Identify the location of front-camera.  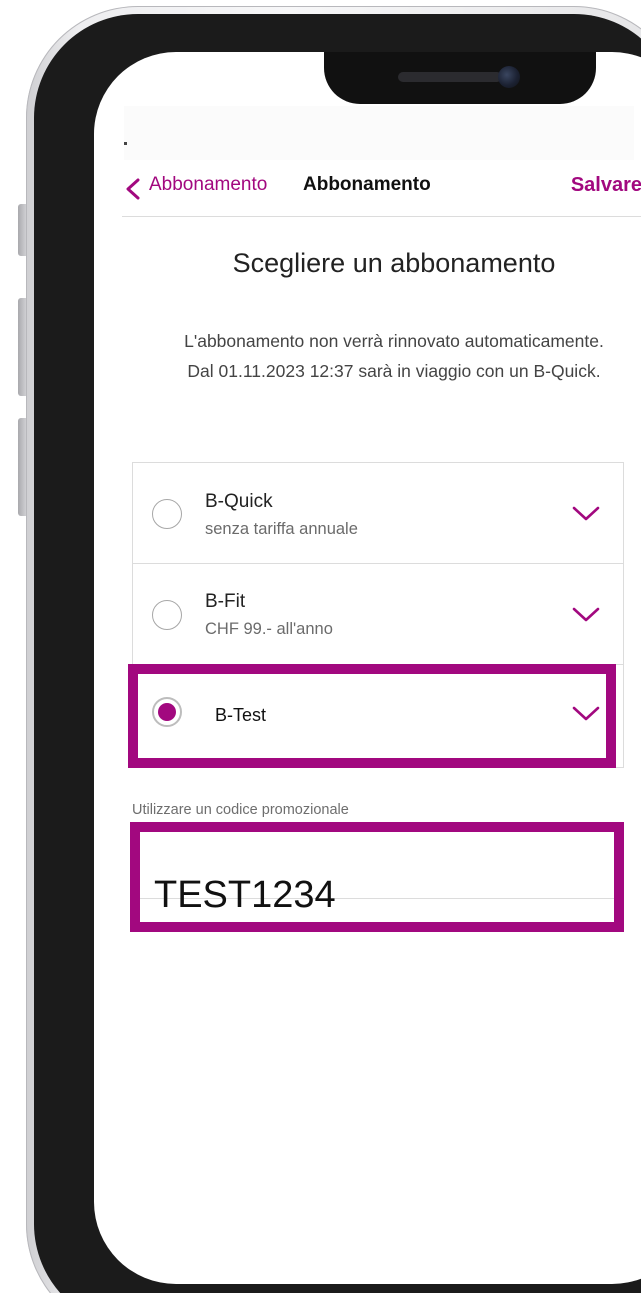
(509, 77).